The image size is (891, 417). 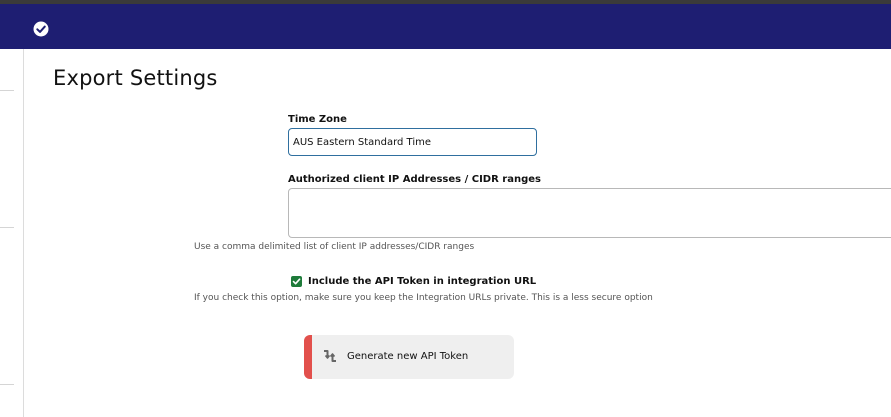 What do you see at coordinates (330, 356) in the screenshot?
I see `refresh-icon` at bounding box center [330, 356].